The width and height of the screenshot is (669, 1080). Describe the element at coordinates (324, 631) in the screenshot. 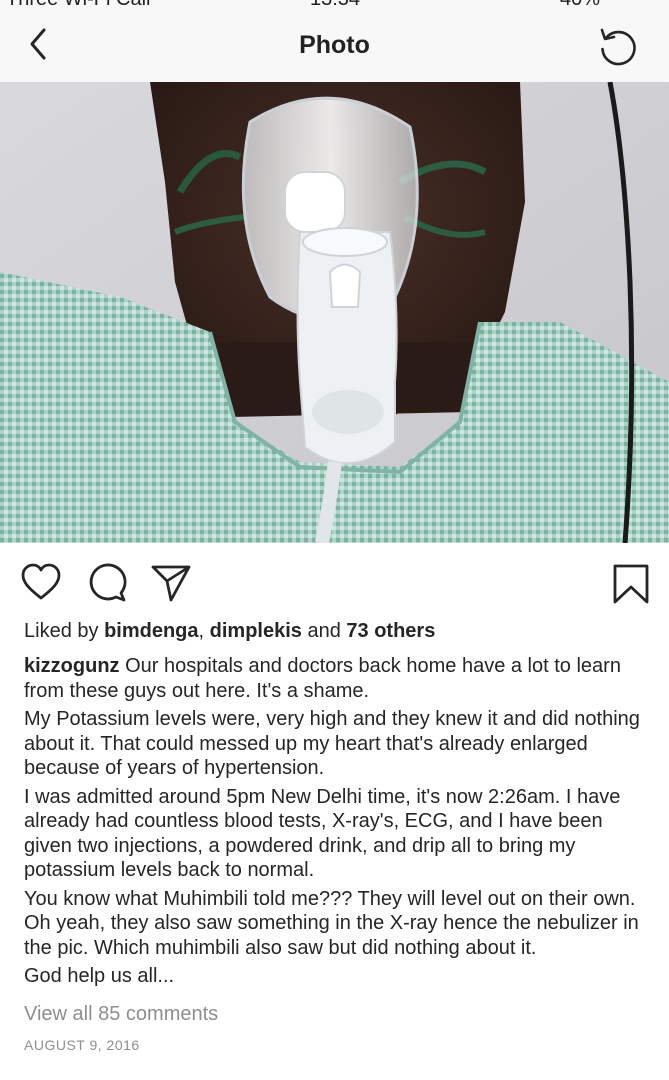

I see `likes-and: and` at that location.